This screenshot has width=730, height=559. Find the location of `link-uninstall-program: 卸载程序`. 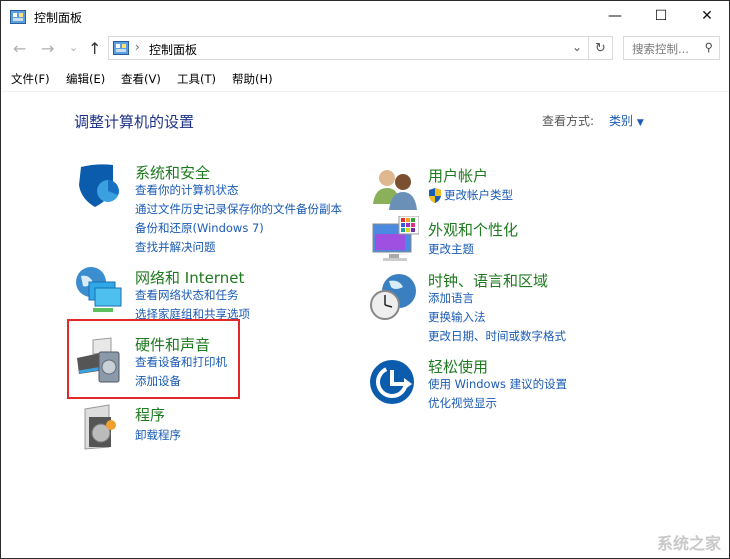

link-uninstall-program: 卸载程序 is located at coordinates (158, 435).